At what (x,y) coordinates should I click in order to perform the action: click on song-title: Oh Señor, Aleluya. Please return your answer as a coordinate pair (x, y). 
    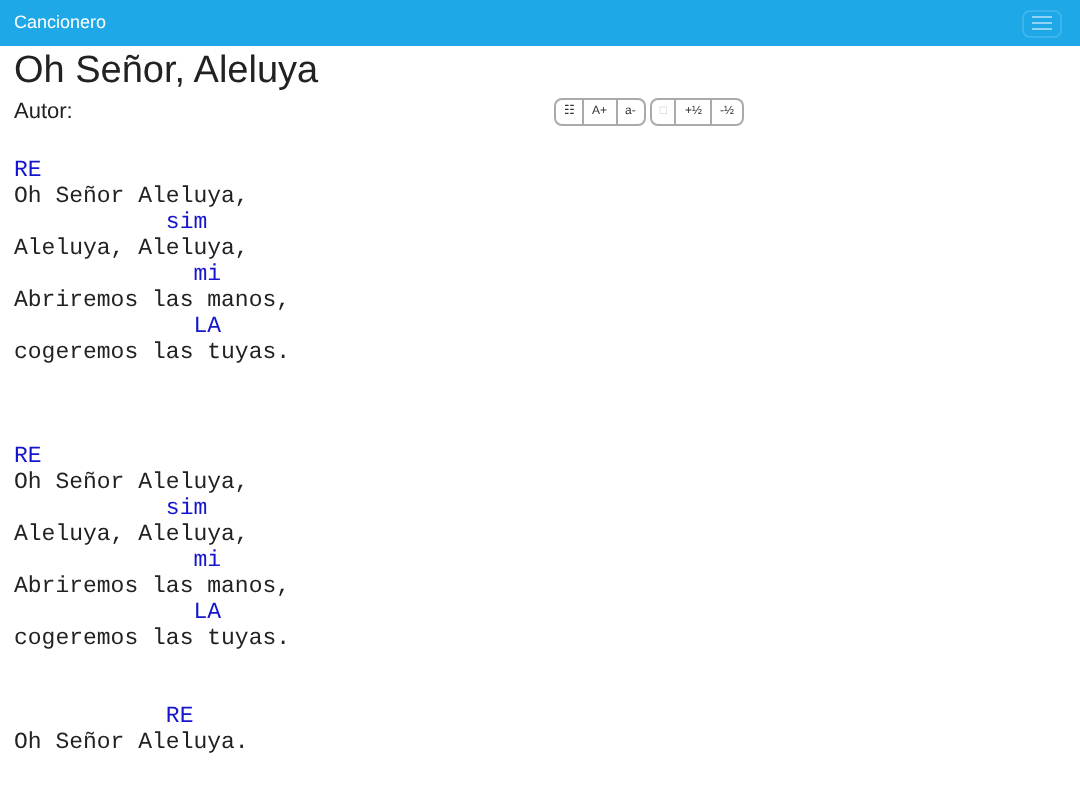
    Looking at the image, I should click on (167, 72).